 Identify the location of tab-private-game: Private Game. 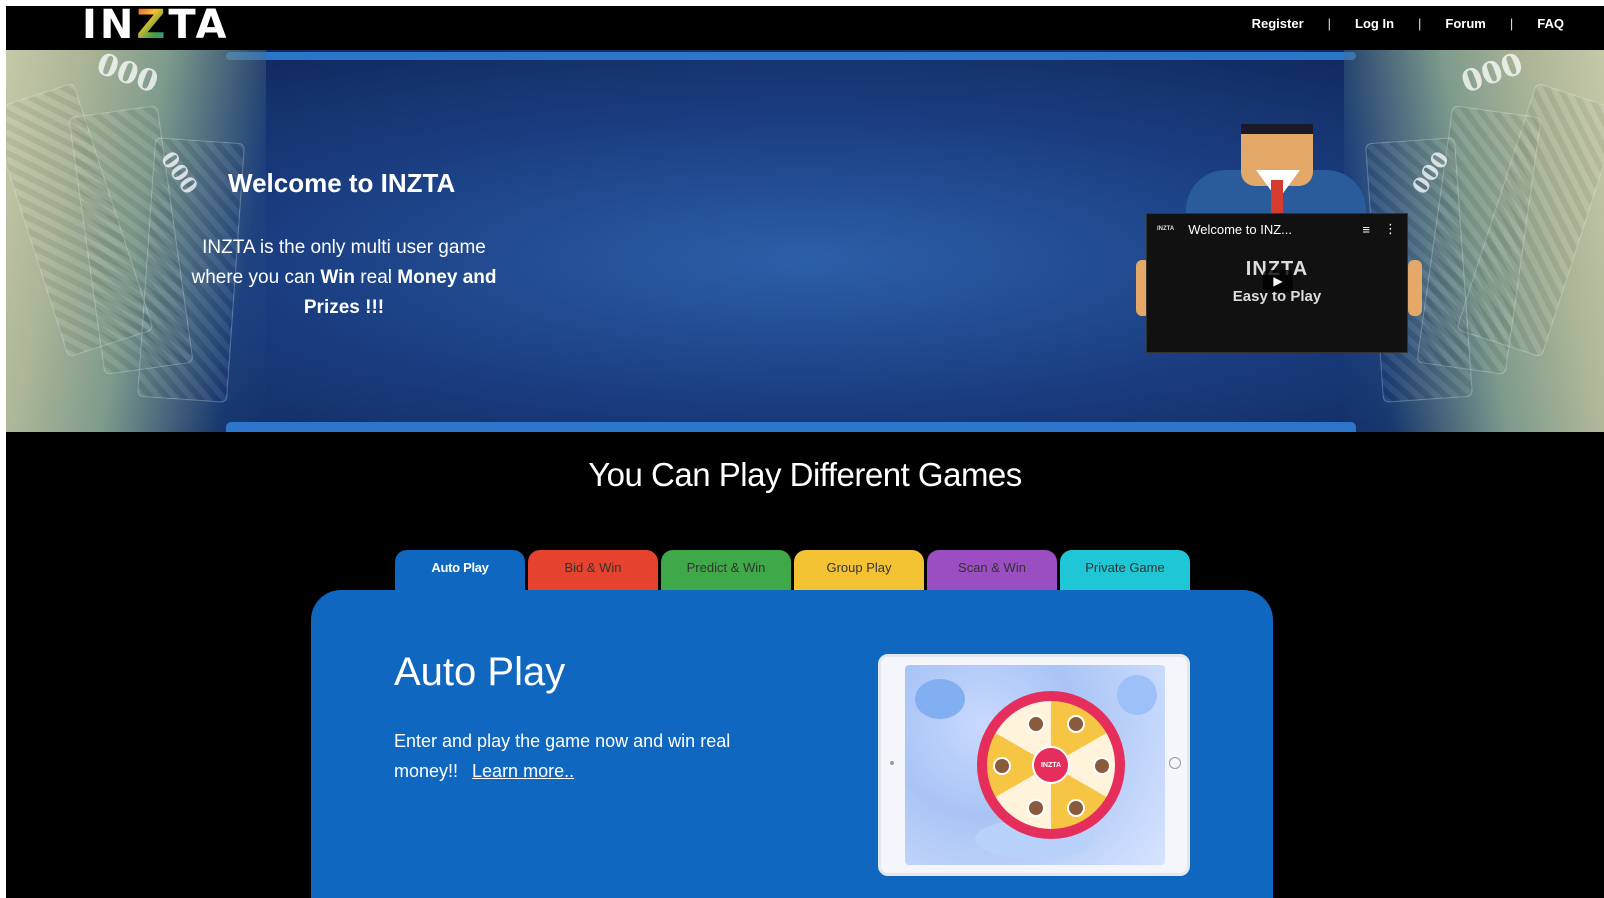
(1125, 571).